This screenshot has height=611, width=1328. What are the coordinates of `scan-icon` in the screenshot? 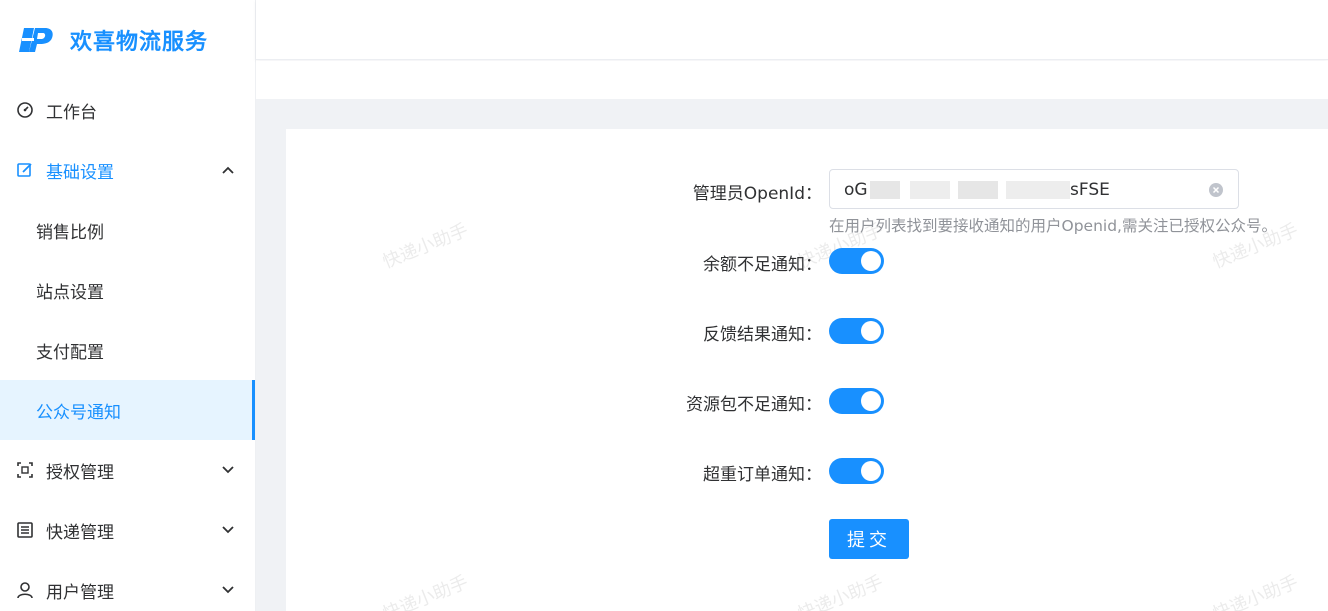 It's located at (25, 470).